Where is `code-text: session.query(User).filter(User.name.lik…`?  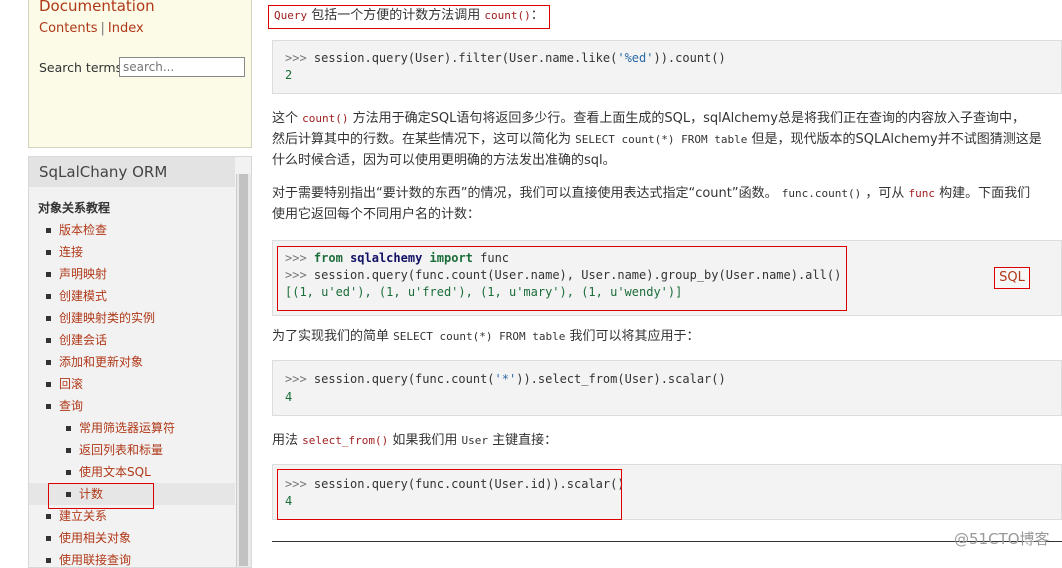 code-text: session.query(User).filter(User.name.lik… is located at coordinates (462, 58).